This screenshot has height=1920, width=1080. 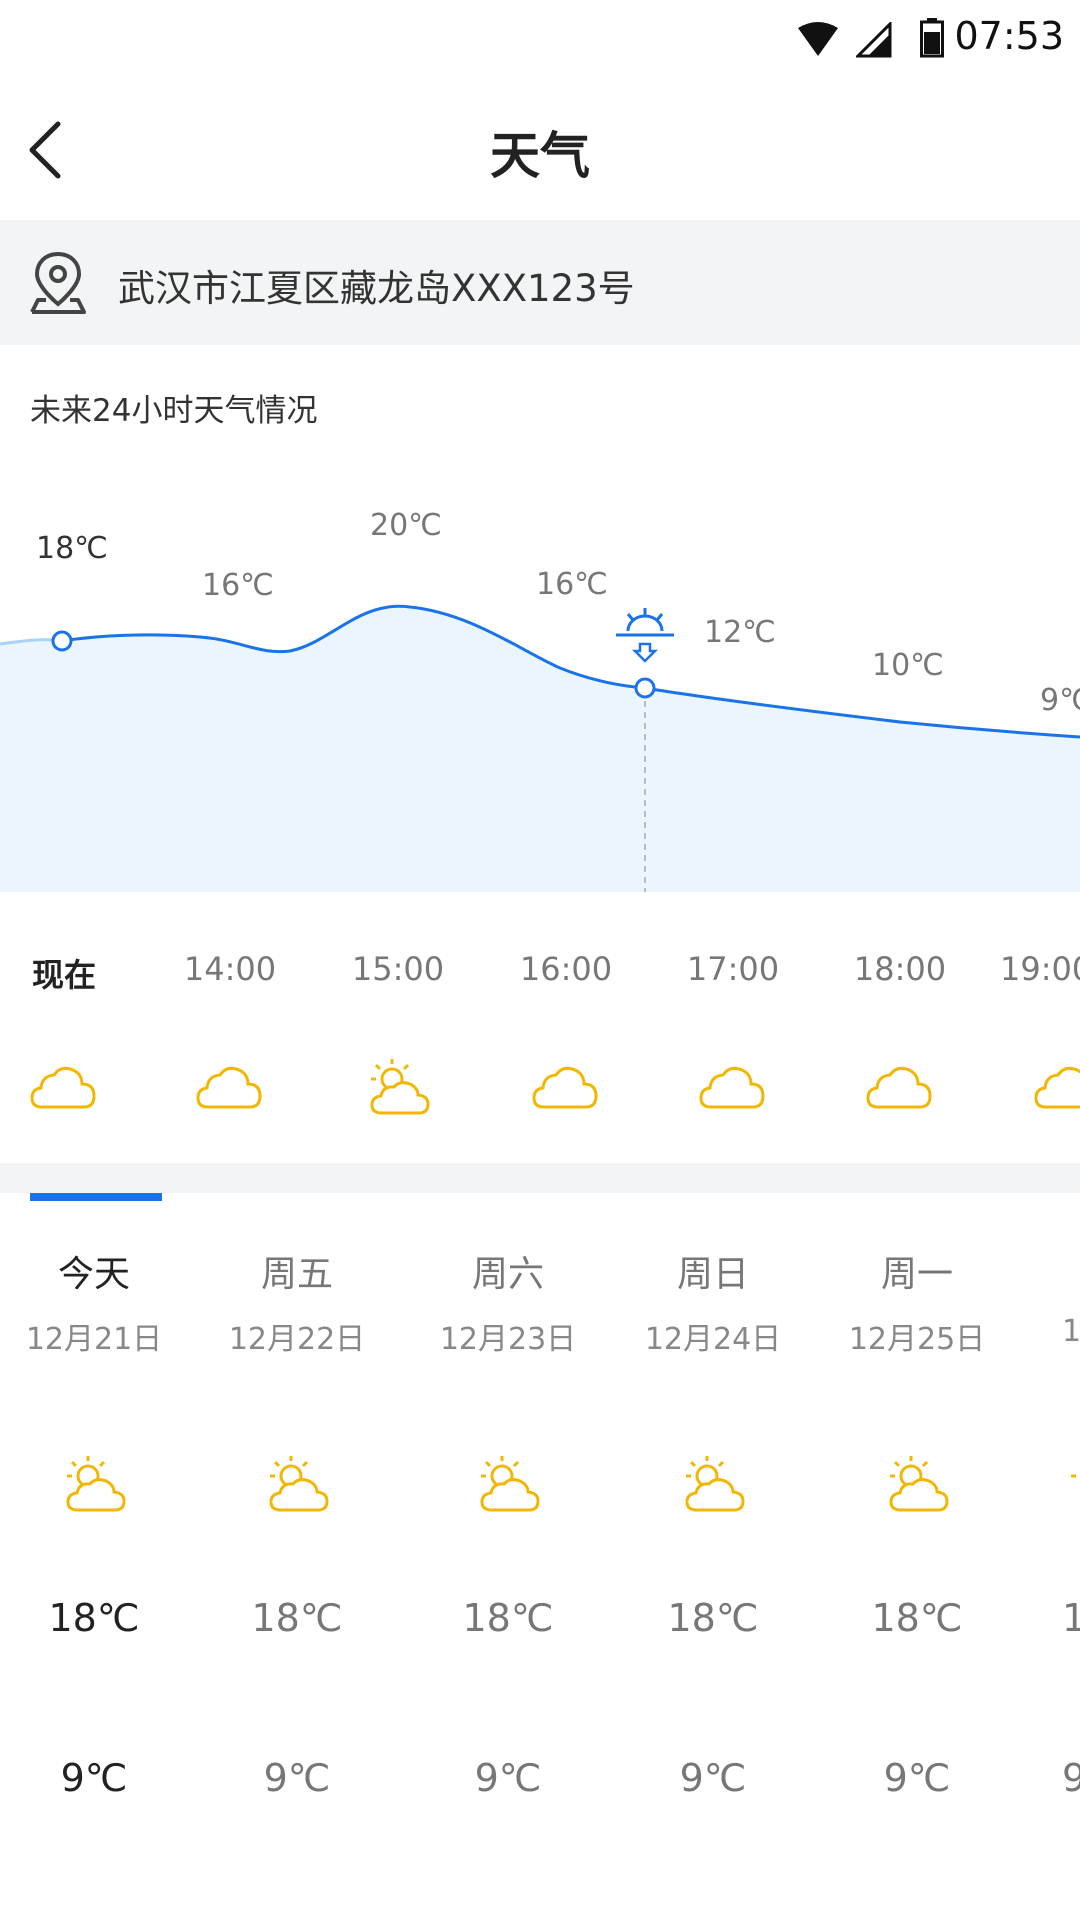 I want to click on hour-icons-row, so click(x=540, y=1095).